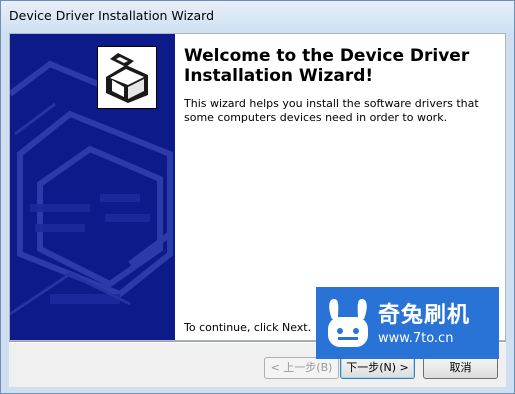 The image size is (515, 394). Describe the element at coordinates (348, 323) in the screenshot. I see `rabbit-logo-icon` at that location.